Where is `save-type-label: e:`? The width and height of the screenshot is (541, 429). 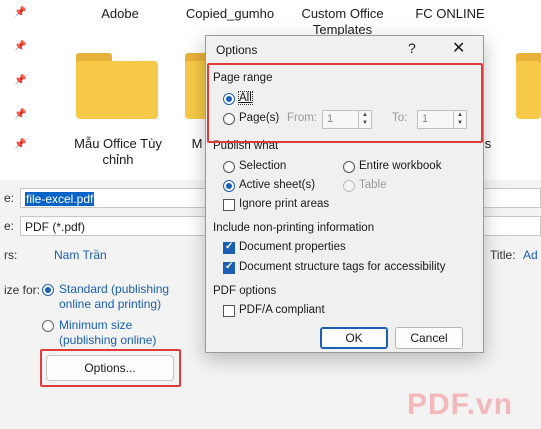
save-type-label: e: is located at coordinates (9, 226).